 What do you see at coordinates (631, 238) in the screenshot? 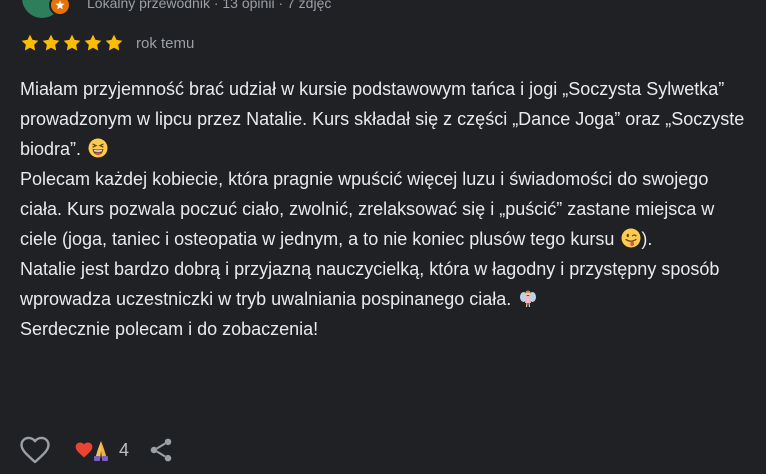
I see `winking-tongue-face-icon` at bounding box center [631, 238].